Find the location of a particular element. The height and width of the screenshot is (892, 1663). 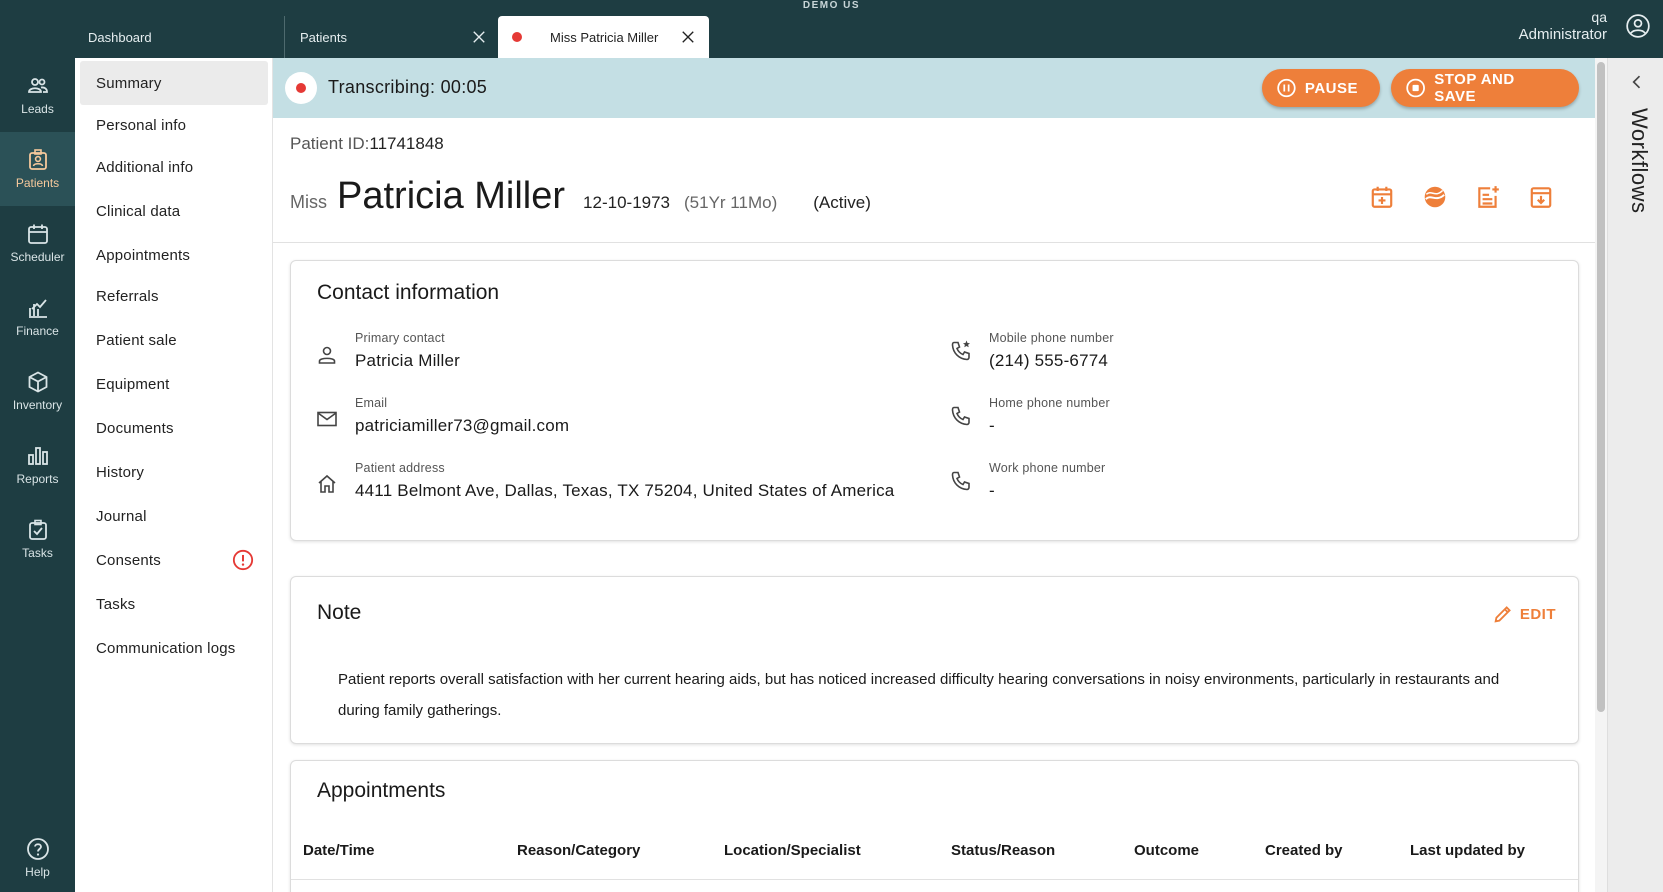

nav-label: Reports is located at coordinates (37, 479).